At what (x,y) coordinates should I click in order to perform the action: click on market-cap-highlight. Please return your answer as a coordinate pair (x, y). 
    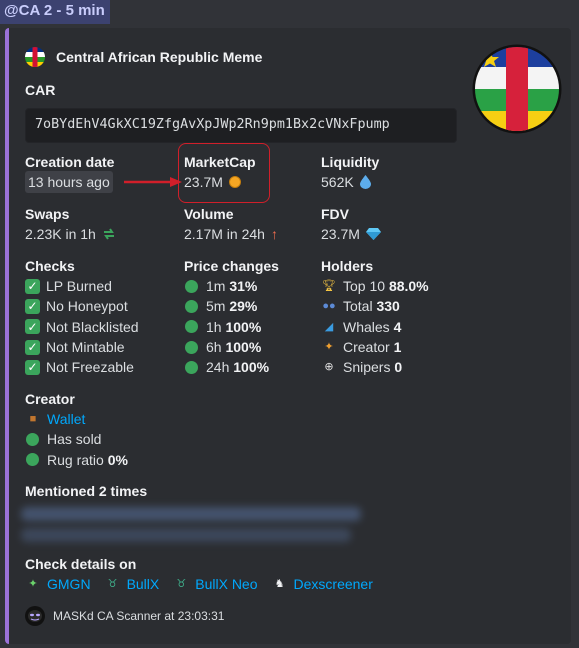
    Looking at the image, I should click on (224, 173).